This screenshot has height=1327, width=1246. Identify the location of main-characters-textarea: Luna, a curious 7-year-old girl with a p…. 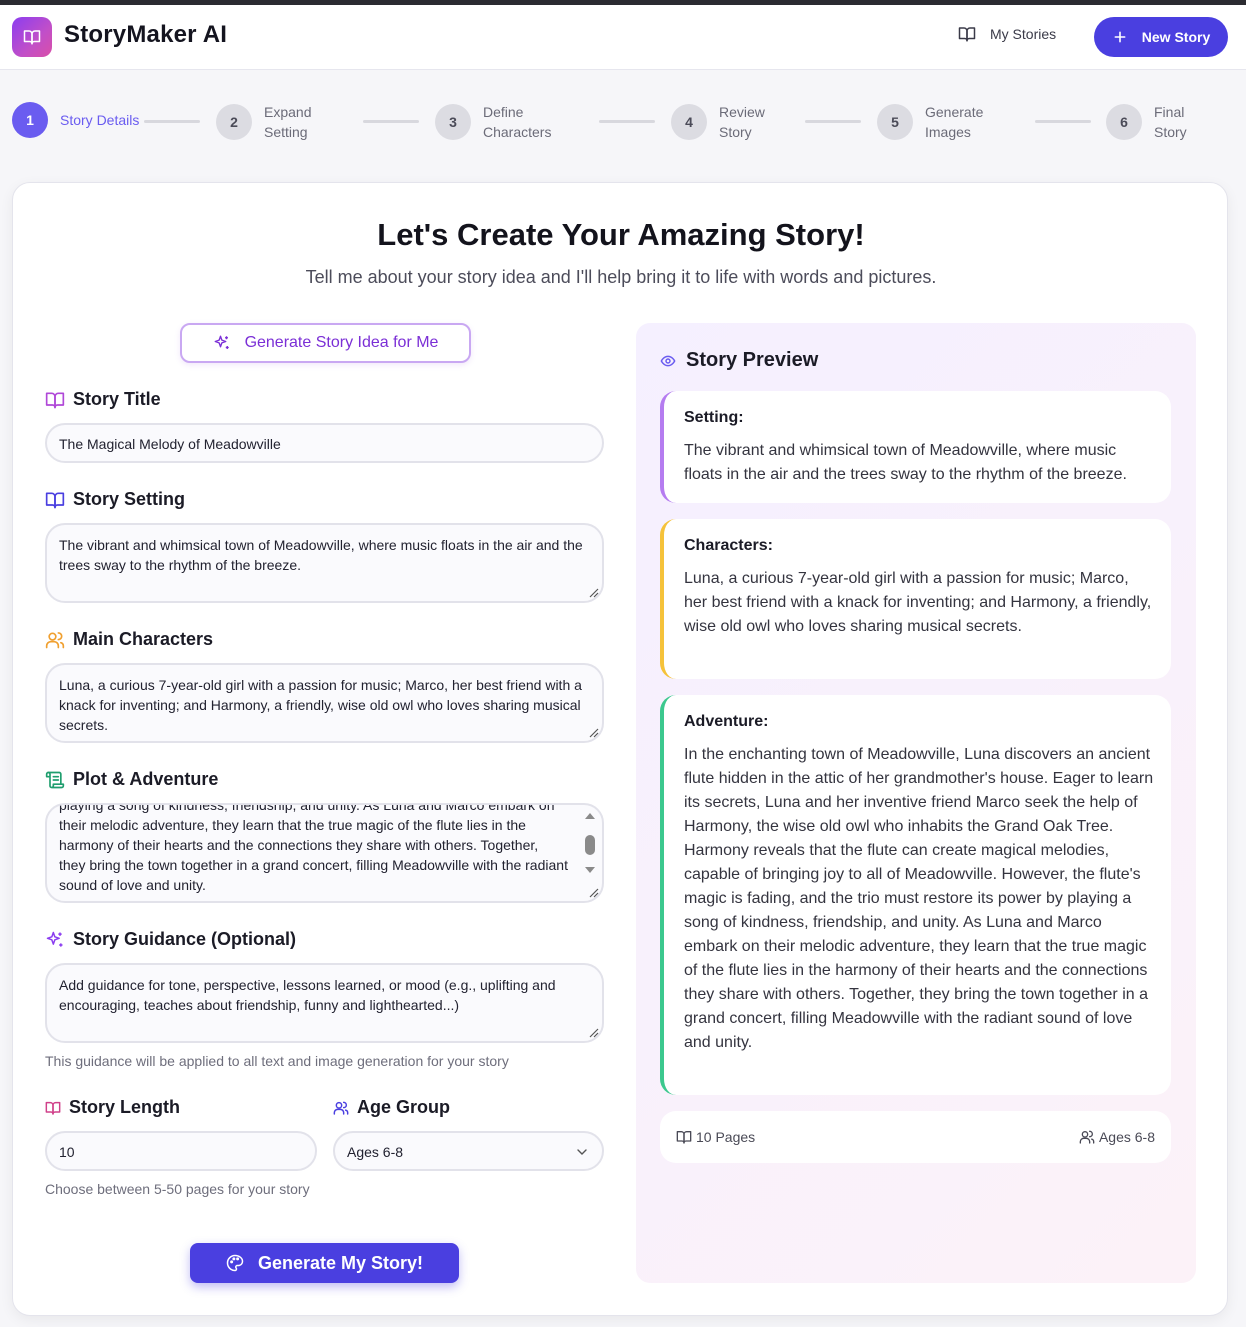
(324, 703).